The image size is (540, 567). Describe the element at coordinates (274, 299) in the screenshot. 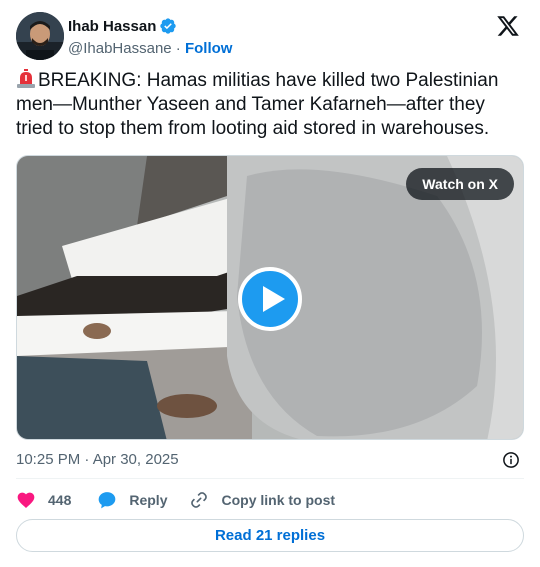

I see `play-icon` at that location.